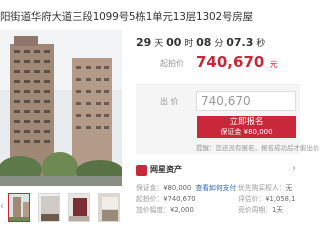 This screenshot has height=240, width=320. What do you see at coordinates (273, 64) in the screenshot?
I see `price-unit: 元` at bounding box center [273, 64].